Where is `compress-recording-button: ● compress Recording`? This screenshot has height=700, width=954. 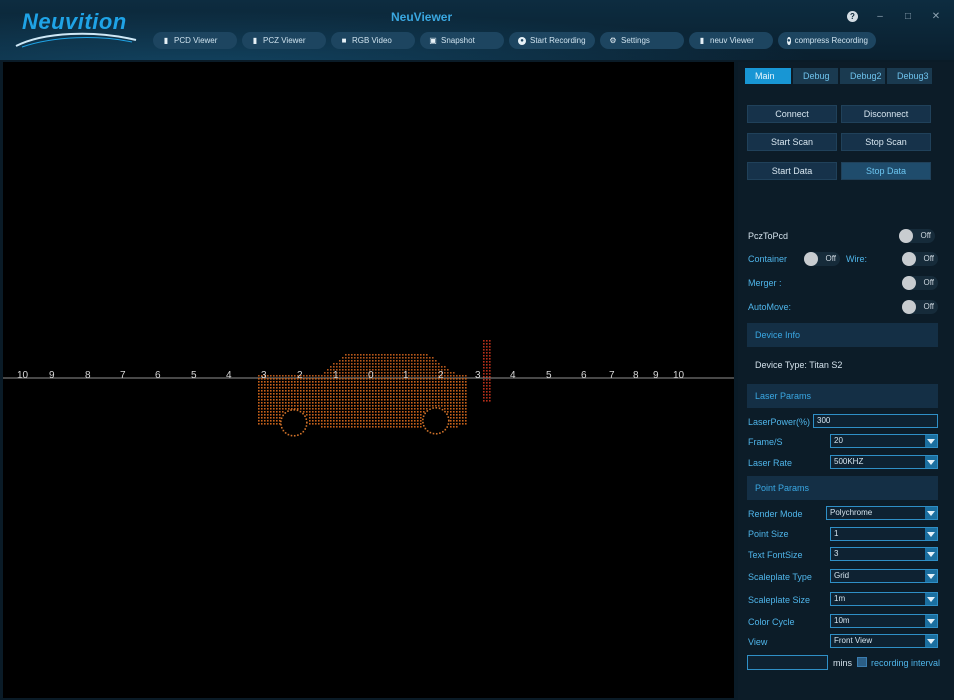
compress-recording-button: ● compress Recording is located at coordinates (827, 40).